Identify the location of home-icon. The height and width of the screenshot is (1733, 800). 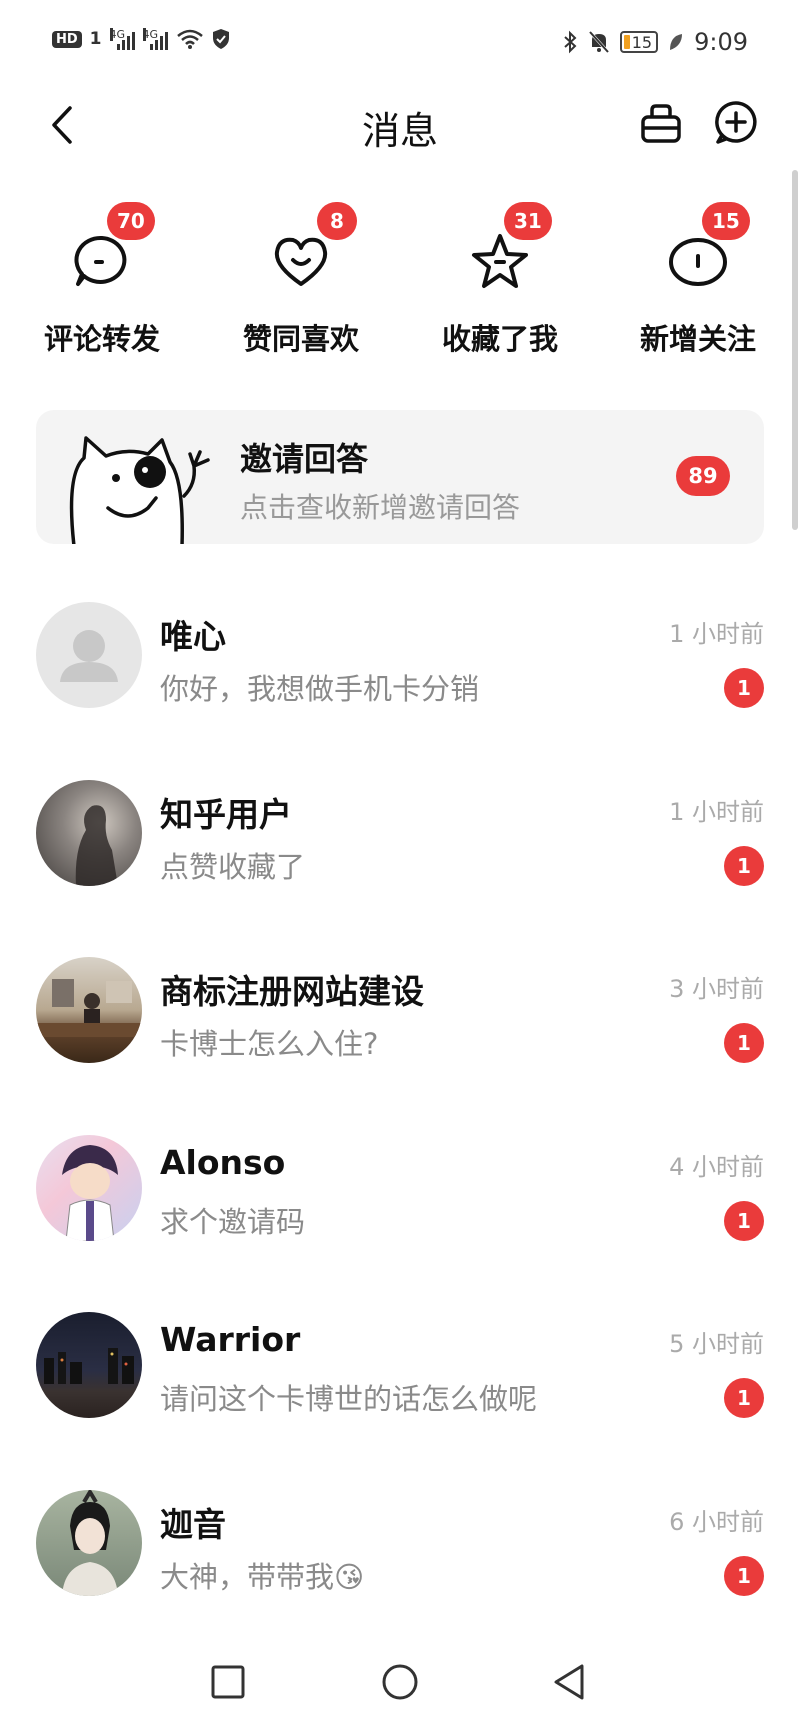
(400, 1682).